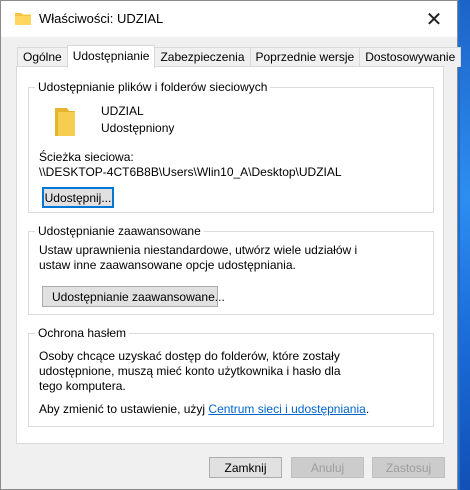  I want to click on desktop-background-right, so click(465, 245).